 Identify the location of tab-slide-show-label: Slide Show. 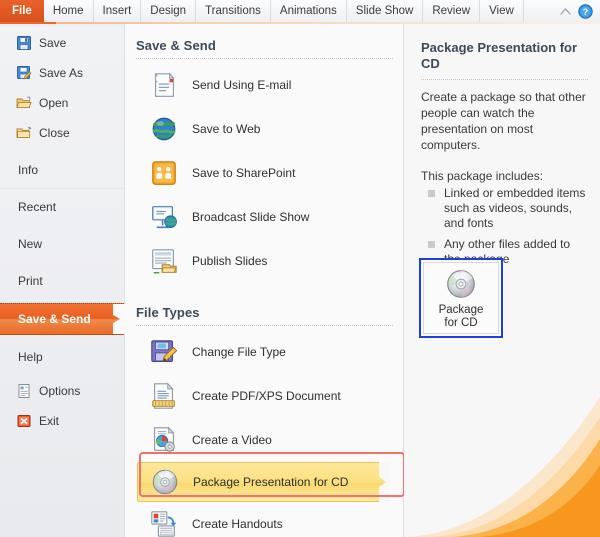
(384, 11).